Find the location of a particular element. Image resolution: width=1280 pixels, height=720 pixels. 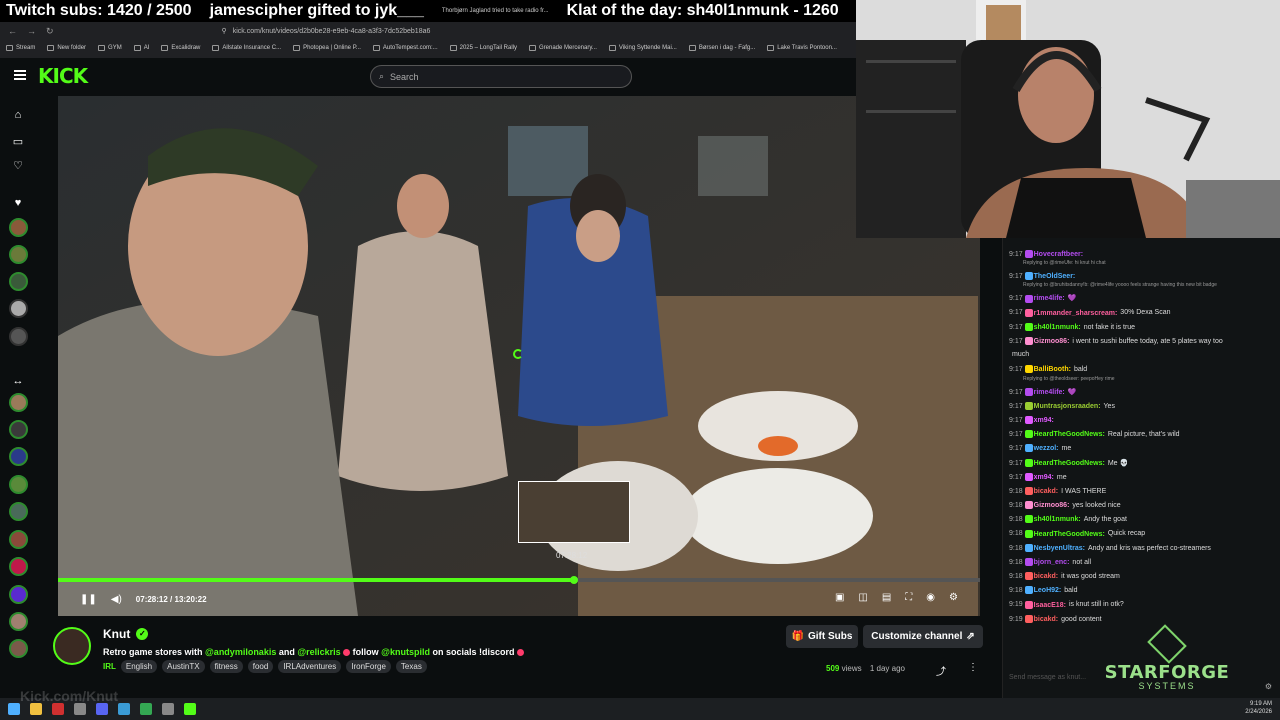

volume-icon: ◀) is located at coordinates (116, 599).